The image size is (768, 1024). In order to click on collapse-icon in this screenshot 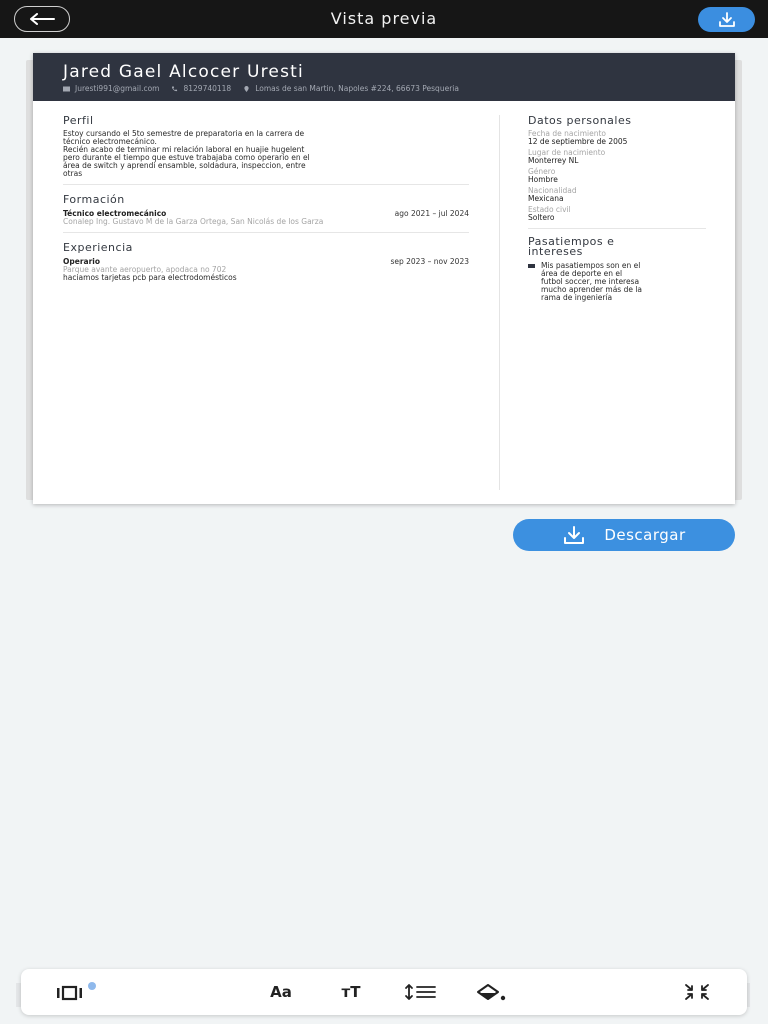, I will do `click(697, 992)`.